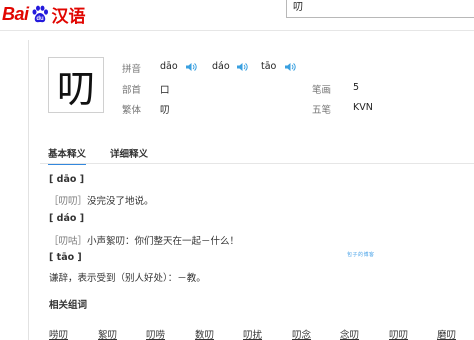 This screenshot has height=340, width=474. I want to click on watermark: 包子的博客, so click(361, 255).